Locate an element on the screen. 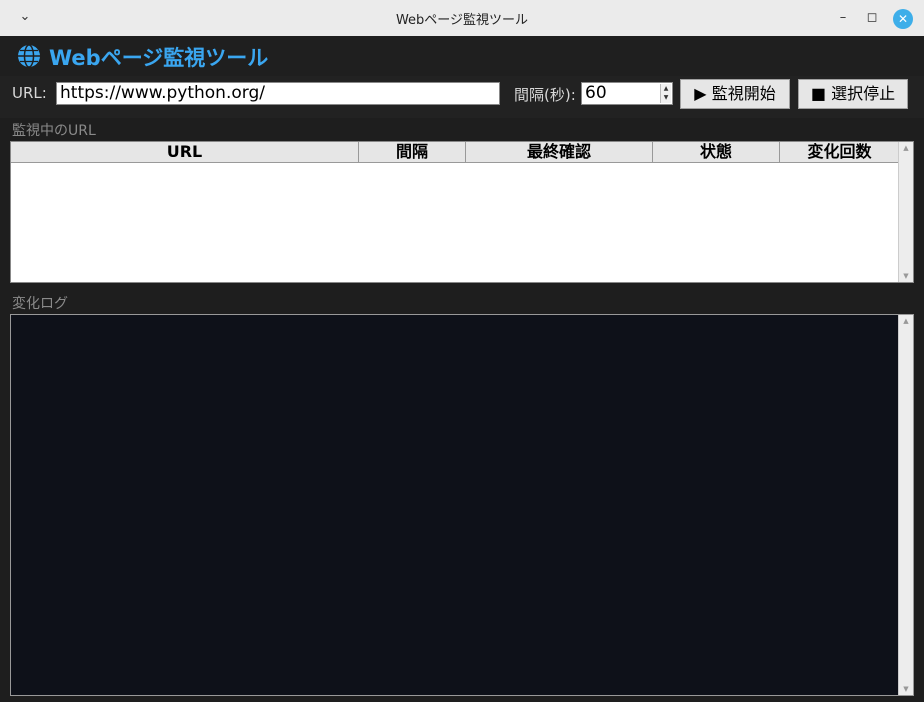 Image resolution: width=924 pixels, height=702 pixels. column-header-status: 状態 is located at coordinates (716, 152).